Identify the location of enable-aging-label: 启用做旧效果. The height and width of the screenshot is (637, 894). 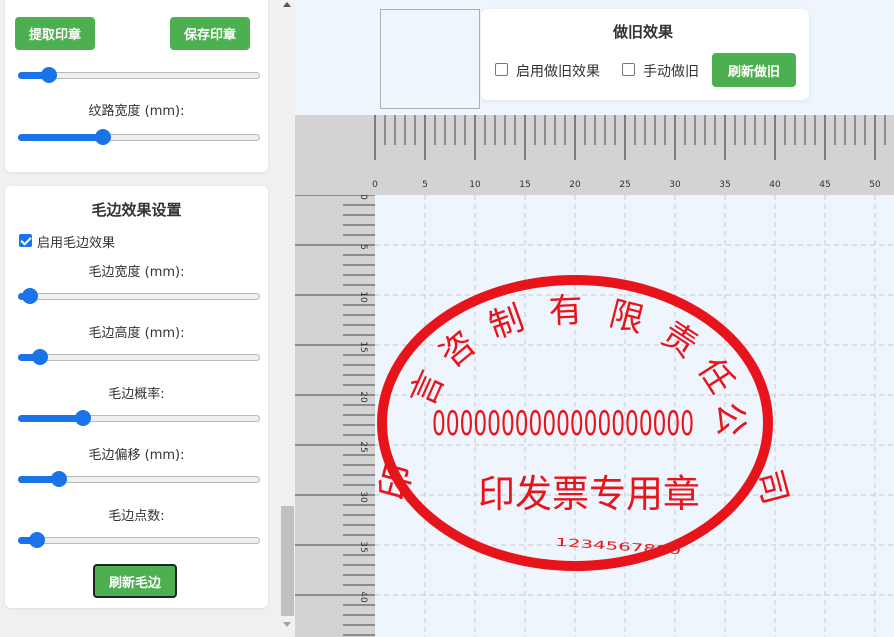
(558, 72).